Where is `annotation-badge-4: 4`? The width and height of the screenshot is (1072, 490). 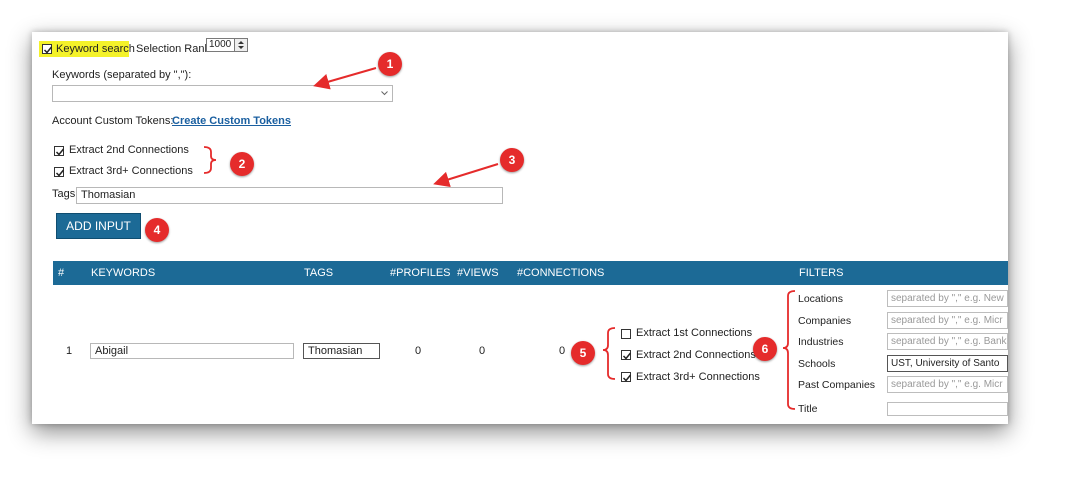
annotation-badge-4: 4 is located at coordinates (157, 230).